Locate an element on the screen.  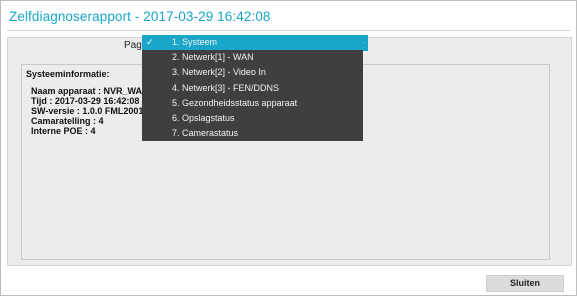
title-divider is located at coordinates (288, 30).